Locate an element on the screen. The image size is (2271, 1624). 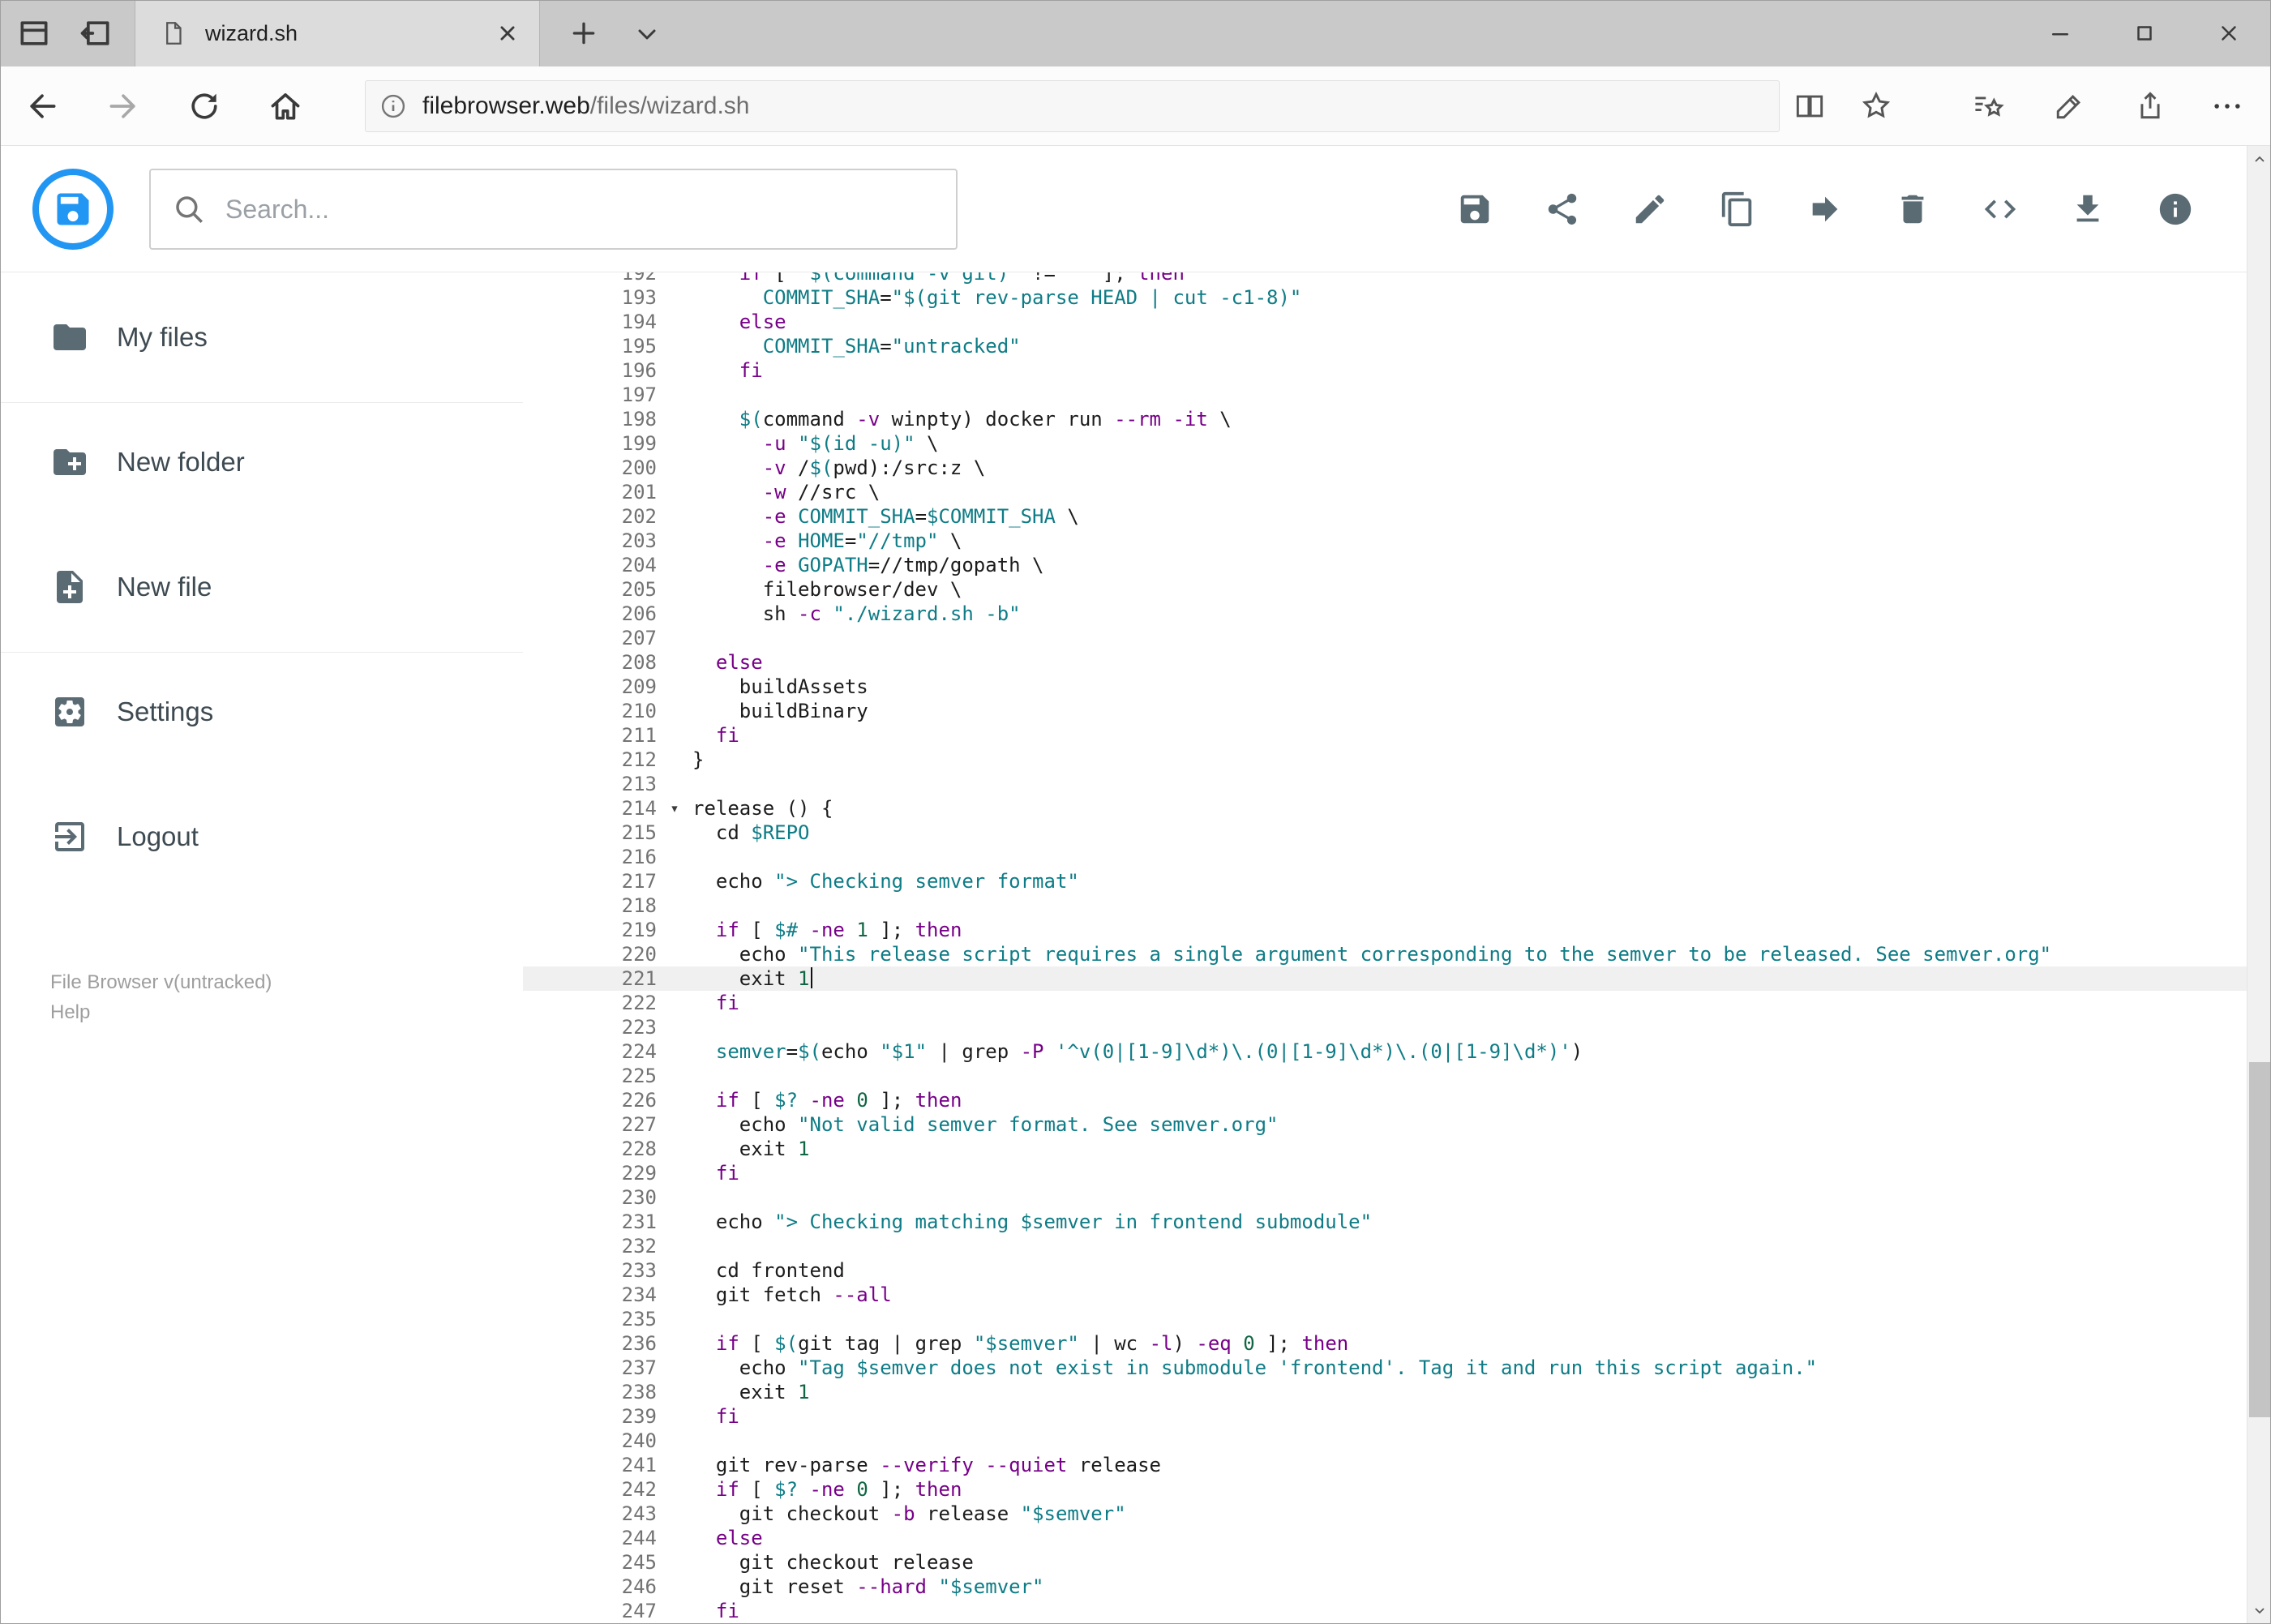
code-line-201: 201 -w //src \ is located at coordinates (1385, 492).